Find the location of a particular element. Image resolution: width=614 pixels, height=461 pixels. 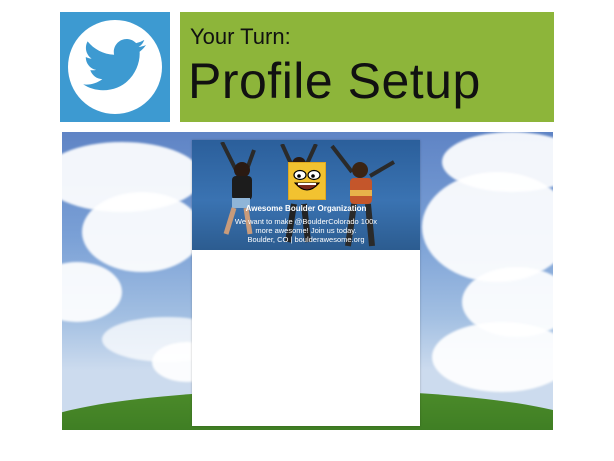

twitter-logo-box is located at coordinates (115, 67).